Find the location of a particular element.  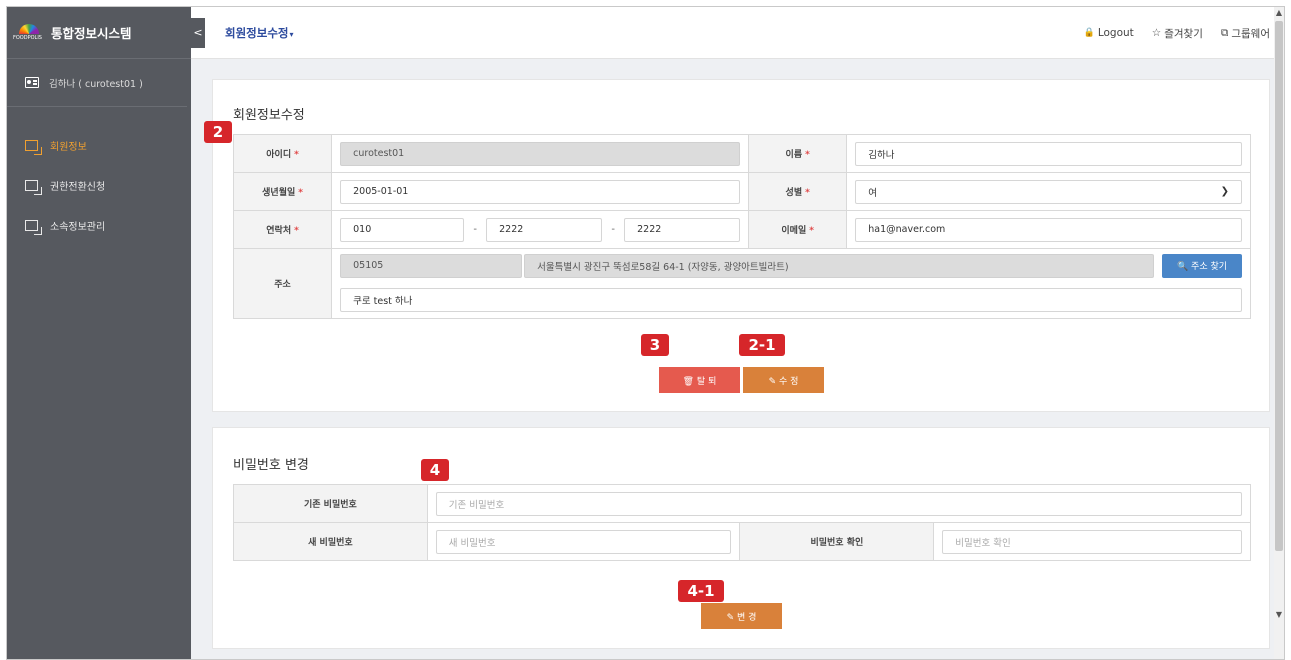

annotation-marker-2: 2 is located at coordinates (218, 132).